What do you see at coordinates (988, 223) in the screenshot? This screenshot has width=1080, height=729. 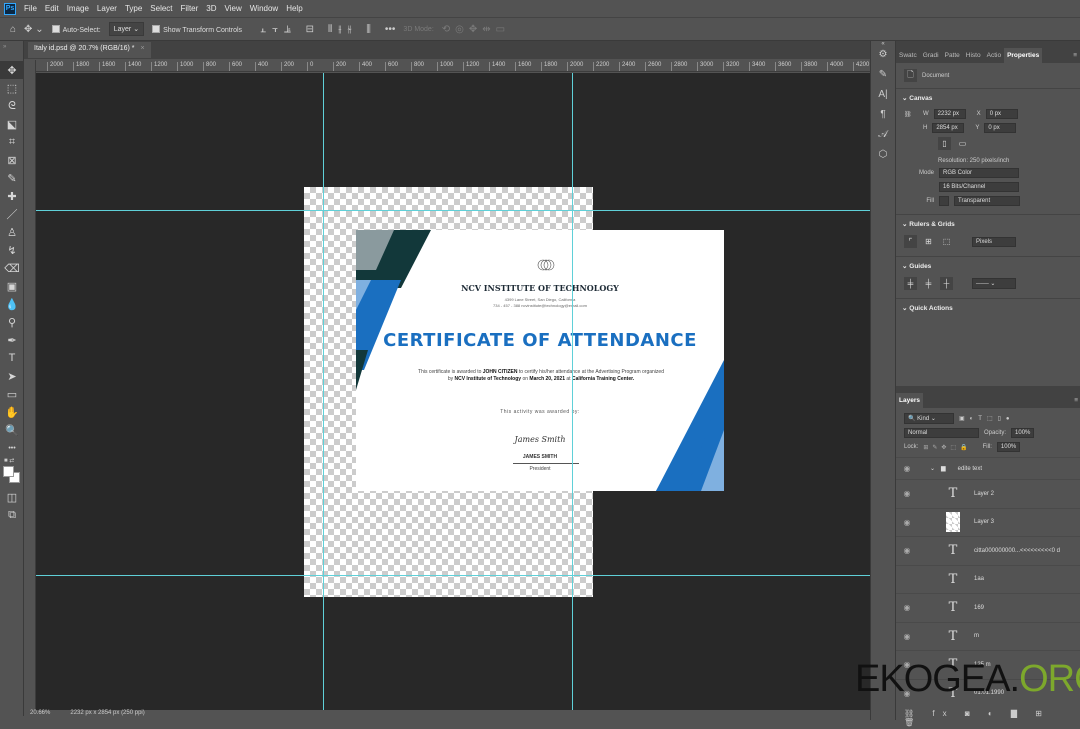 I see `rulers-grids-header: ⌄ Rulers & Grids` at bounding box center [988, 223].